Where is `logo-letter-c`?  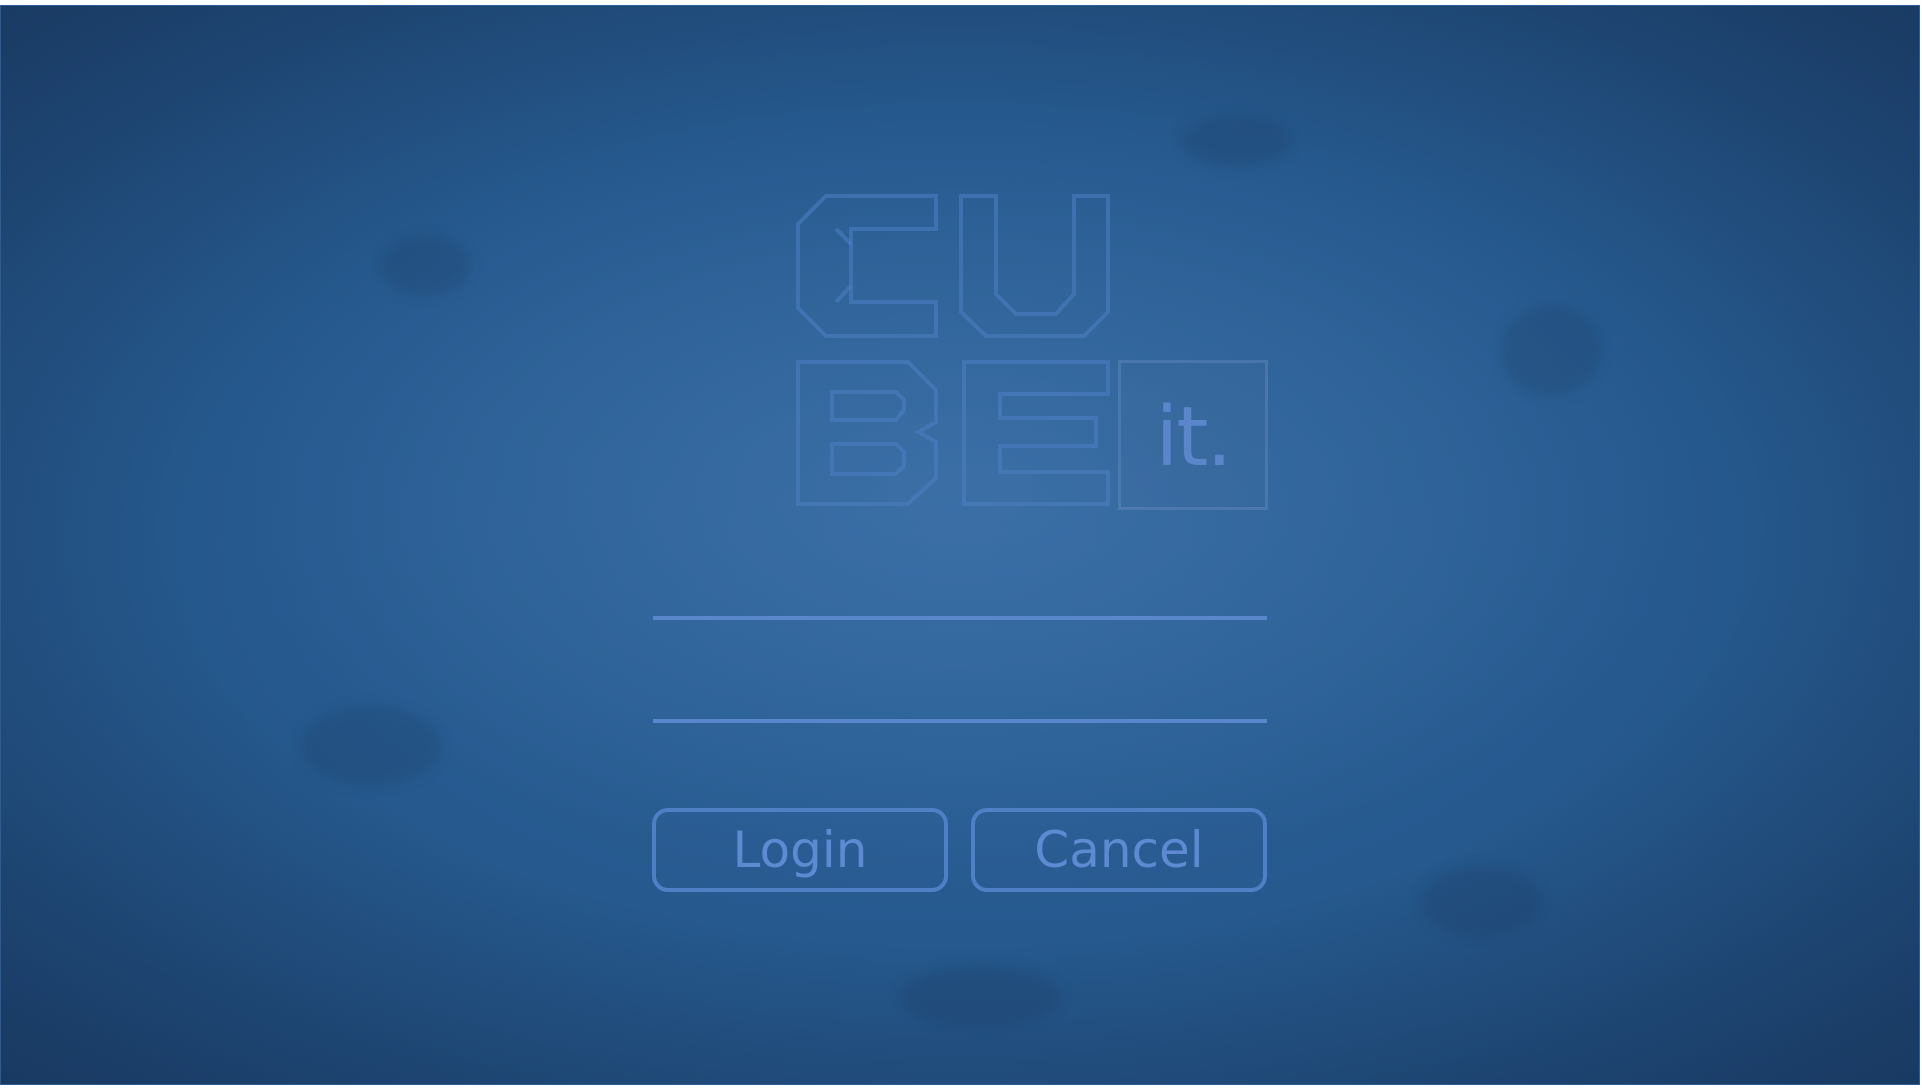
logo-letter-c is located at coordinates (867, 266).